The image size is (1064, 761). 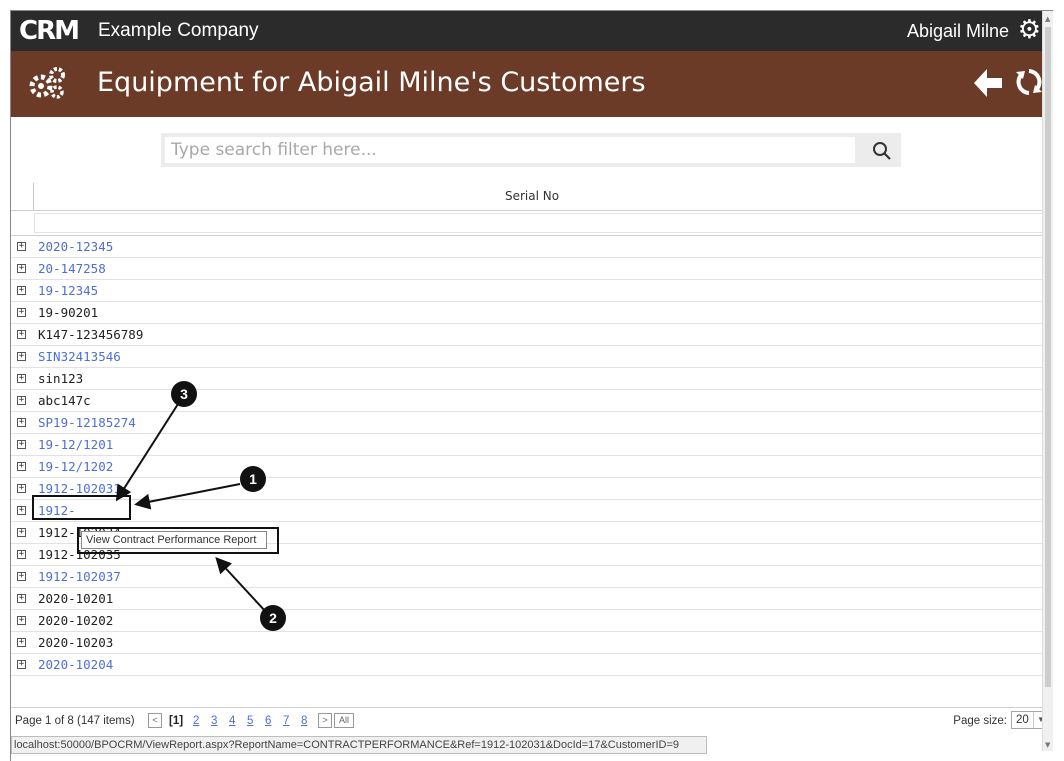 I want to click on prev-page-button: <, so click(x=155, y=720).